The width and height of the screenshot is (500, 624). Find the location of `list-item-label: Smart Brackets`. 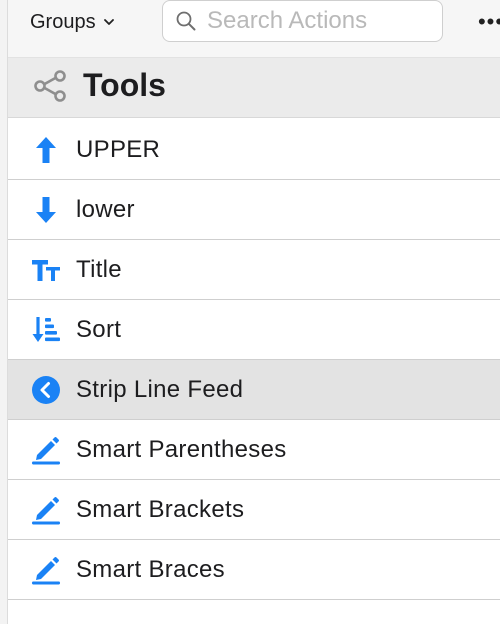

list-item-label: Smart Brackets is located at coordinates (160, 509).